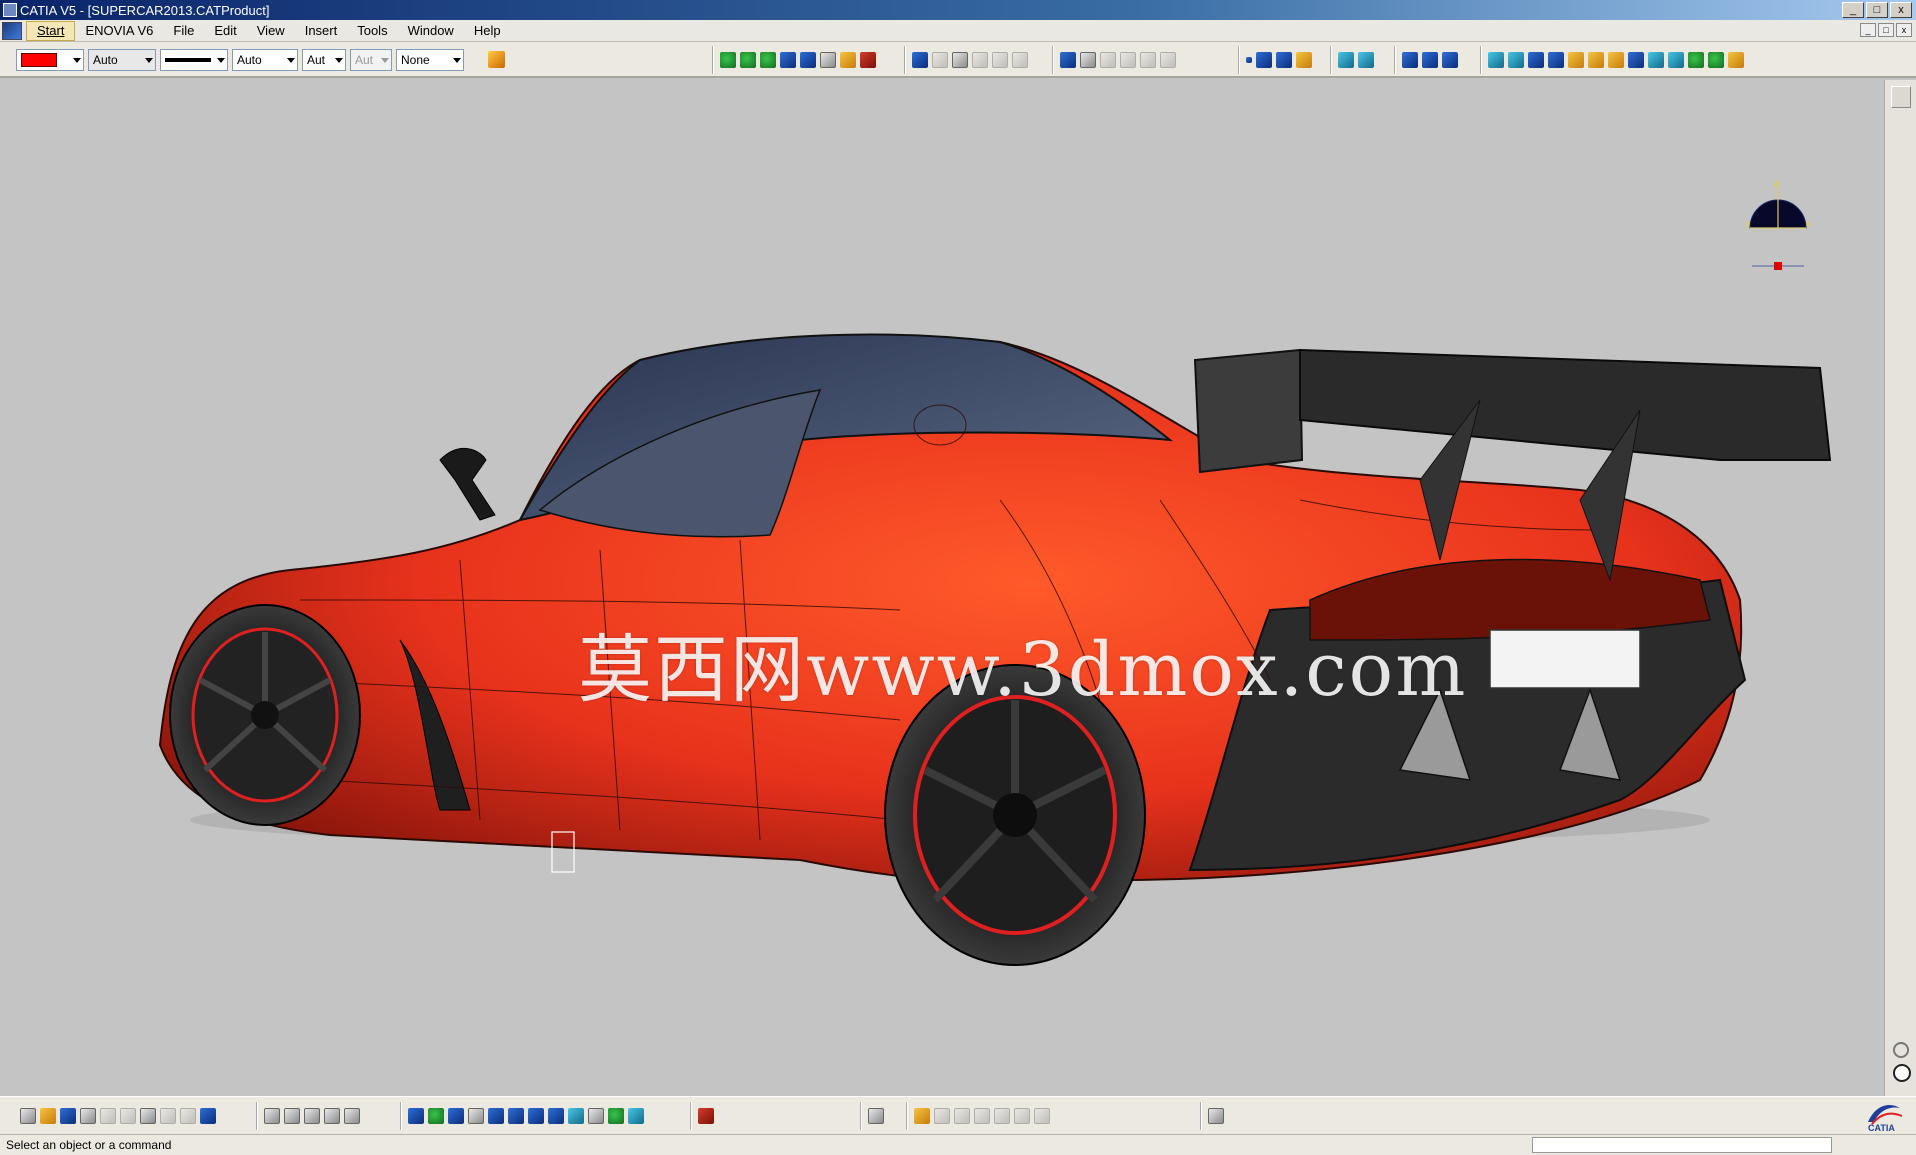 This screenshot has height=1155, width=1916. What do you see at coordinates (487, 31) in the screenshot?
I see `menu-help: Help` at bounding box center [487, 31].